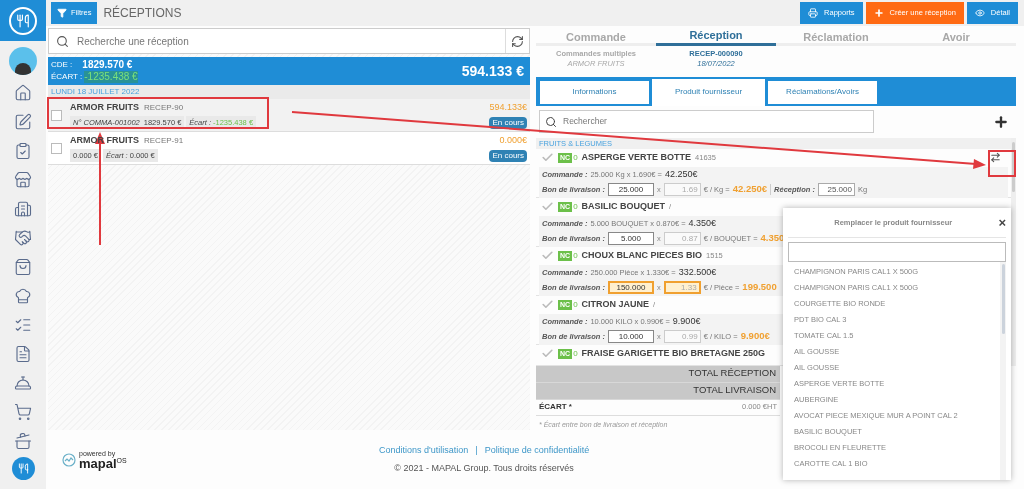 The image size is (1024, 489). What do you see at coordinates (23, 296) in the screenshot?
I see `chef-hat-icon` at bounding box center [23, 296].